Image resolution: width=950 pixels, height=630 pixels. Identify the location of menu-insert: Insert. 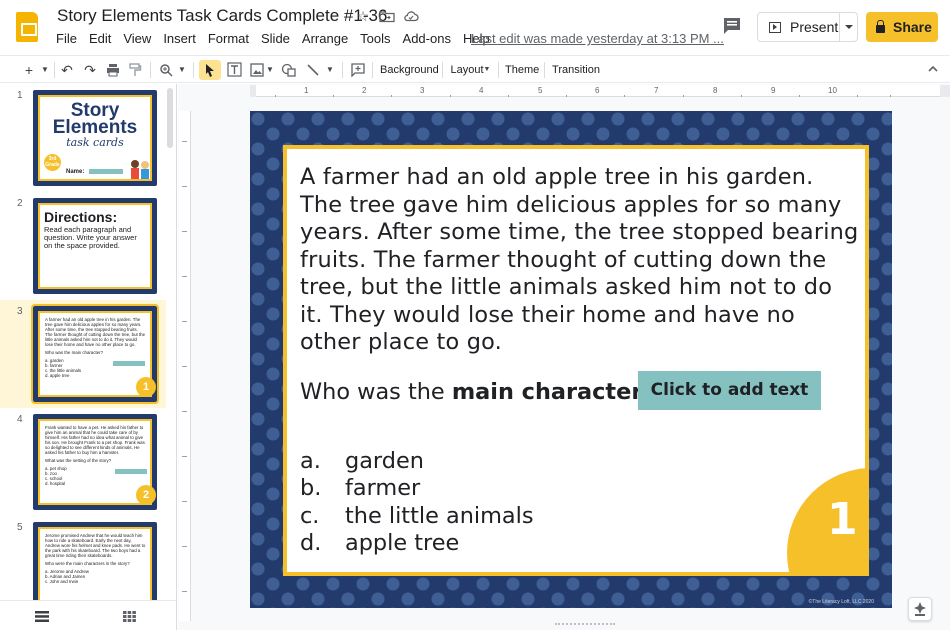
(179, 38).